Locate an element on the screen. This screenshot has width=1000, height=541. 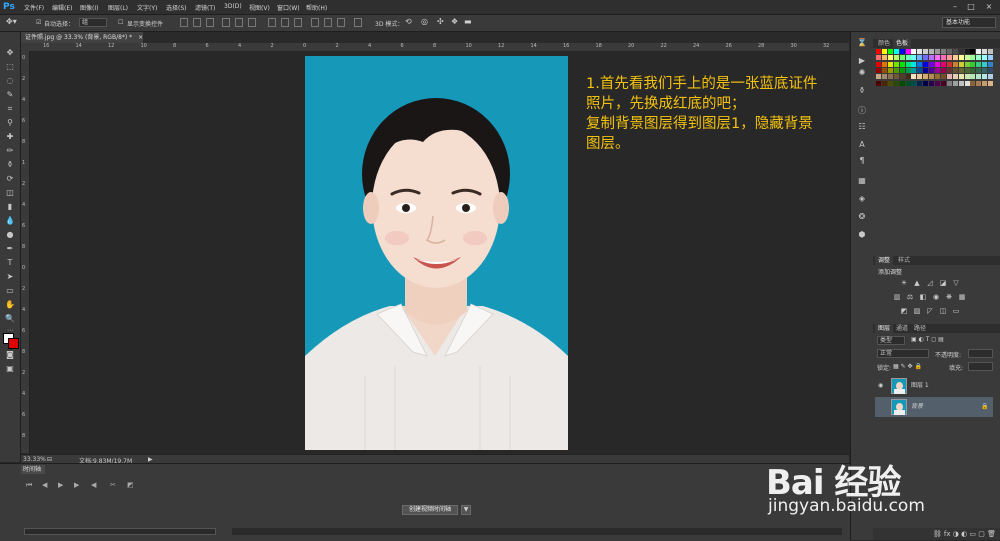
3d-pan-icon: ✣ is located at coordinates (440, 21).